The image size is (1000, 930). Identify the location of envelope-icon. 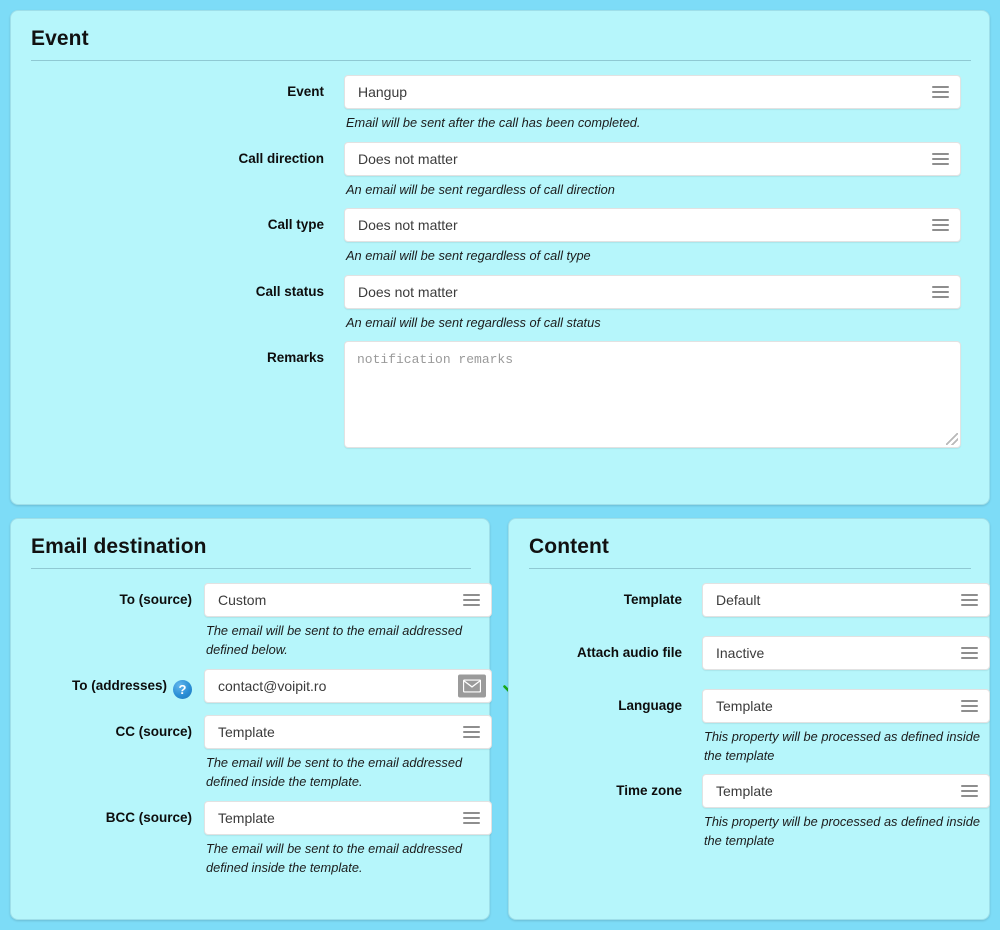
(472, 686).